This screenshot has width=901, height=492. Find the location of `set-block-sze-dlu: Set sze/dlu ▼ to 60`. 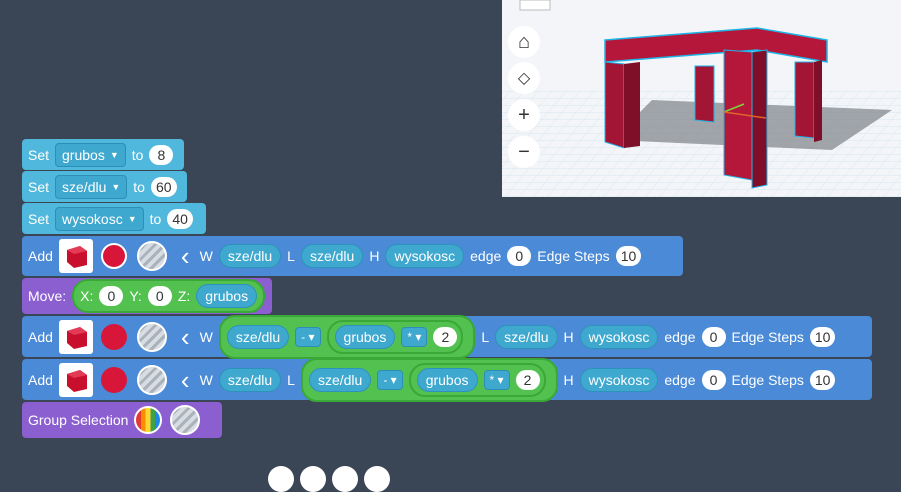

set-block-sze-dlu: Set sze/dlu ▼ to 60 is located at coordinates (104, 186).